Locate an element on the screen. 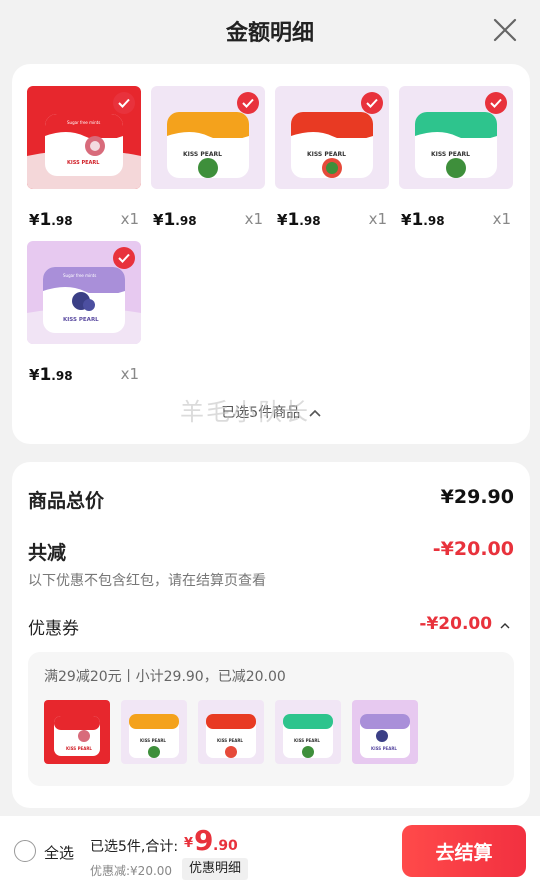  coupon-value: -¥20.00 is located at coordinates (456, 624).